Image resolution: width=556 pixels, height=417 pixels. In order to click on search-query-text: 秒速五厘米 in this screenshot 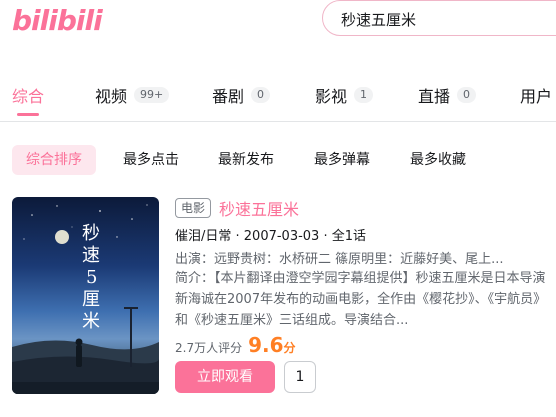, I will do `click(379, 20)`.